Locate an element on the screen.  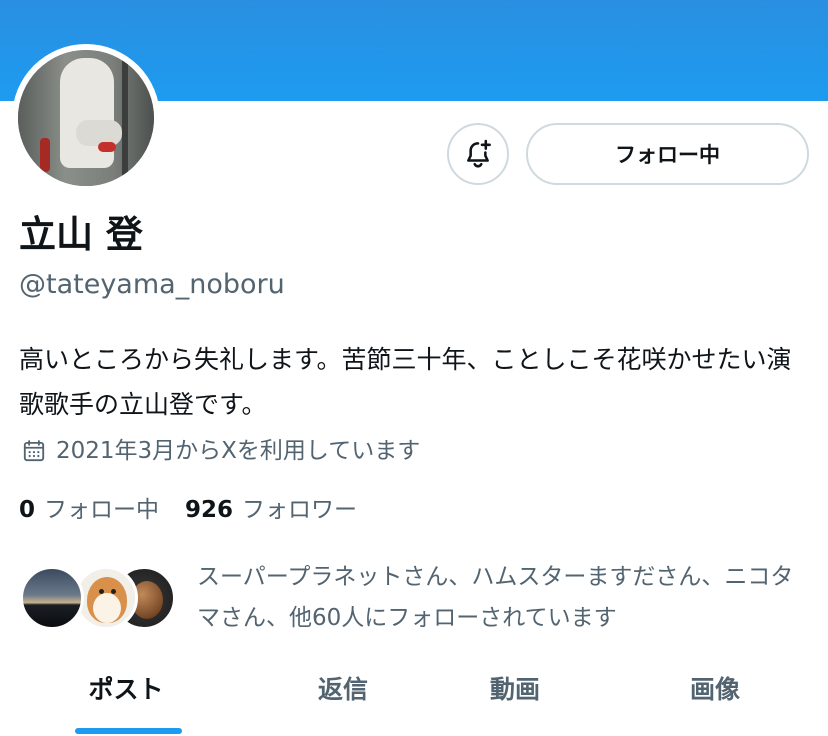
followers-link: 926 フォロワー is located at coordinates (271, 510).